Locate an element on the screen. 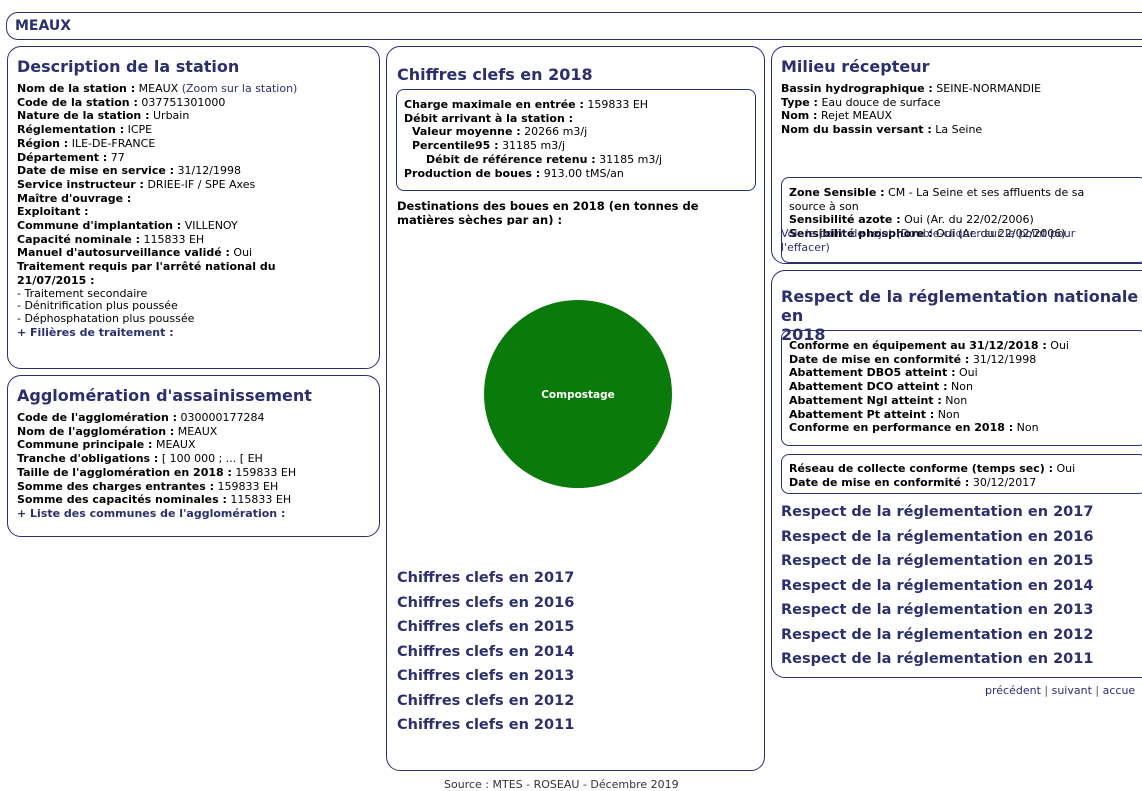  station-info-row: Code de la station : 037751301000 is located at coordinates (121, 102).